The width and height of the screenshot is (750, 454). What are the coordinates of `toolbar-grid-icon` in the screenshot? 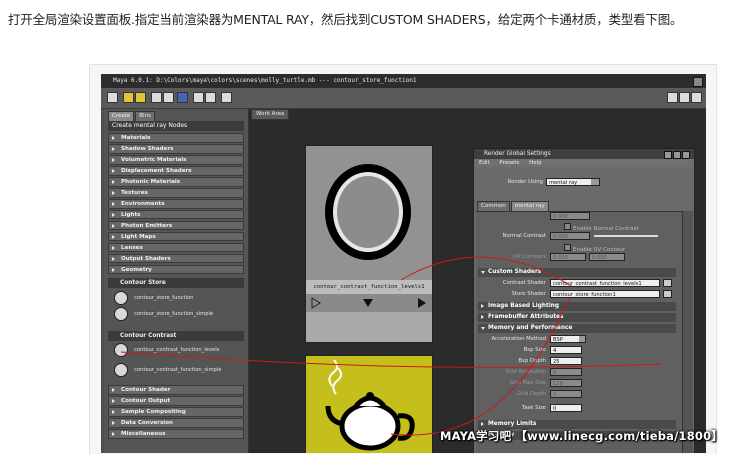 It's located at (112, 97).